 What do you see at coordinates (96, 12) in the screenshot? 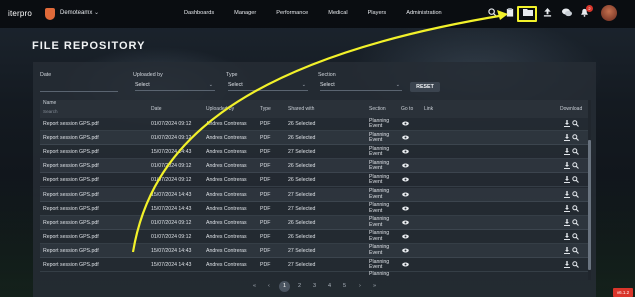
I see `chevron-down-icon: ⌄` at bounding box center [96, 12].